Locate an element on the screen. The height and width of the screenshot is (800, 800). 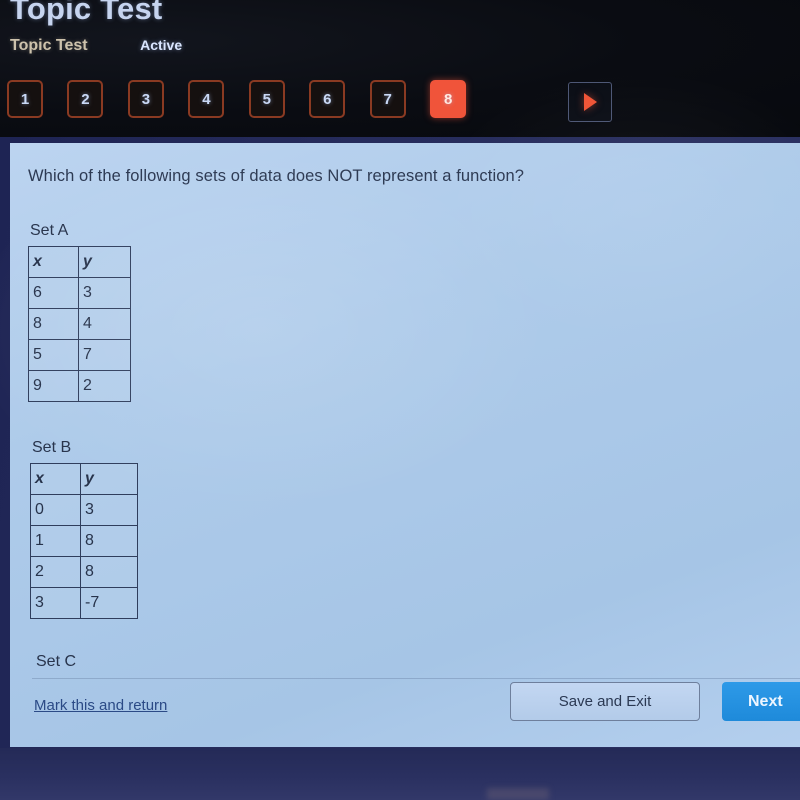
pager-button-6: 6 is located at coordinates (327, 99).